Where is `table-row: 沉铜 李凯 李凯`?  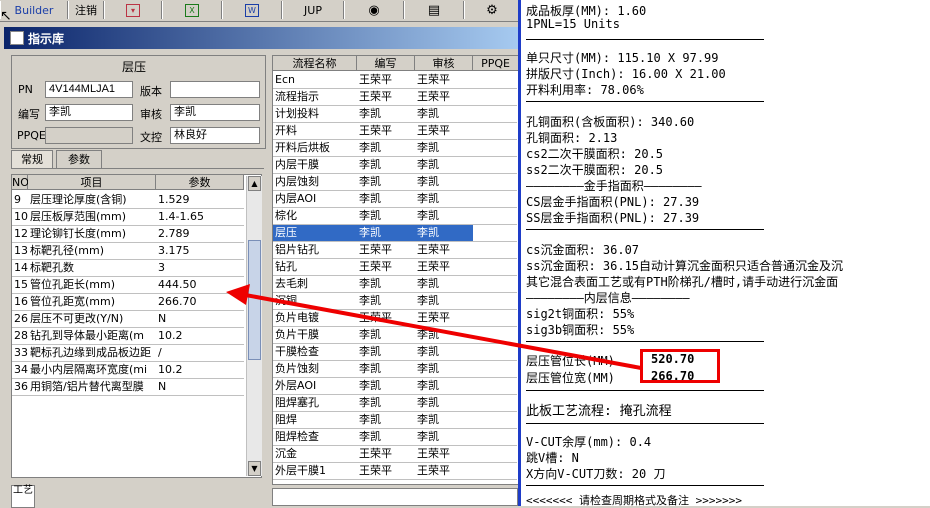 table-row: 沉铜 李凯 李凯 is located at coordinates (395, 301).